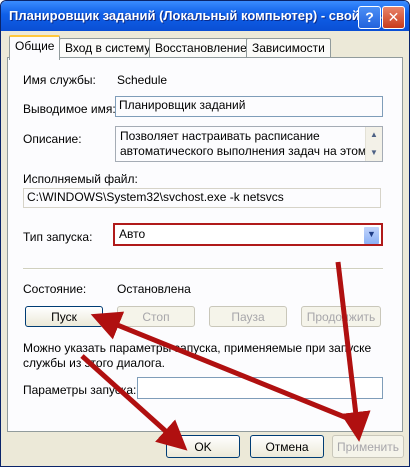 The image size is (410, 467). I want to click on arrow-to-ok, so click(134, 402).